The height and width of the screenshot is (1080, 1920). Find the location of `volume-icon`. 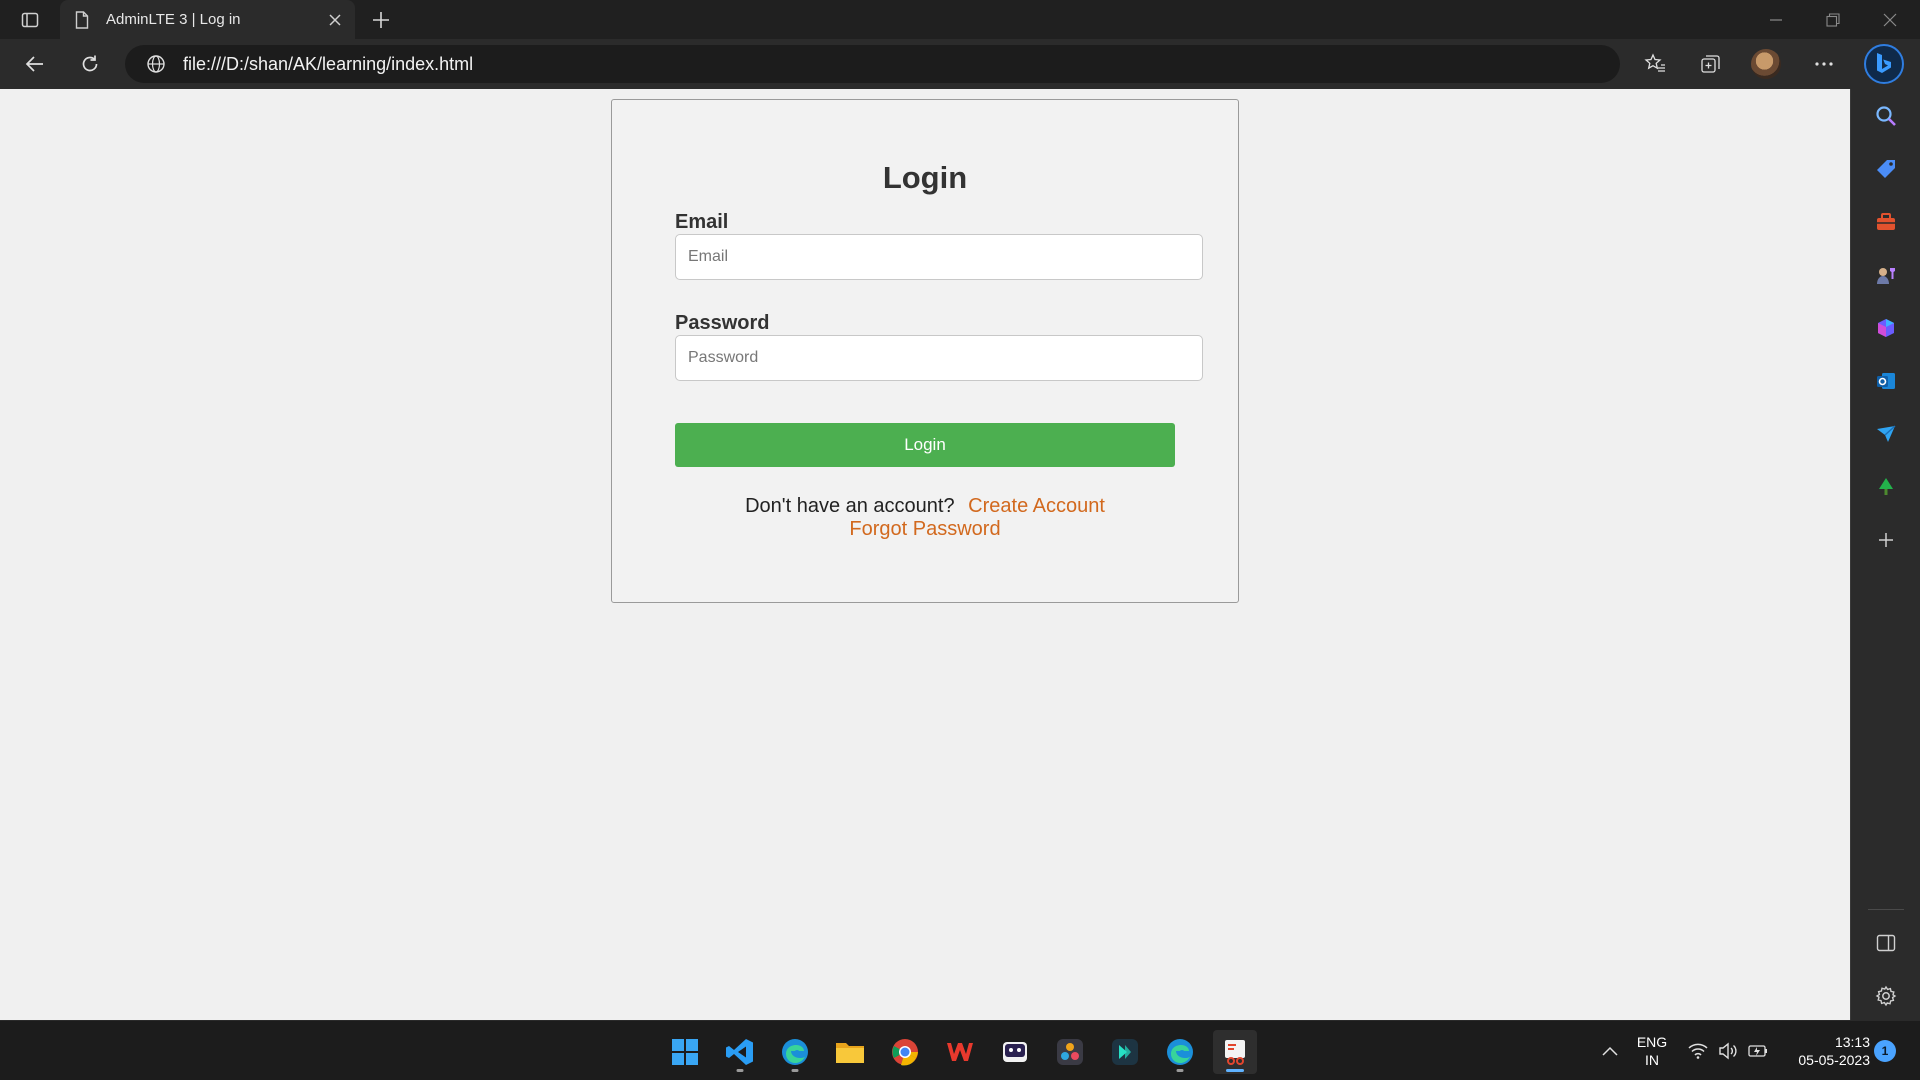

volume-icon is located at coordinates (1728, 1051).